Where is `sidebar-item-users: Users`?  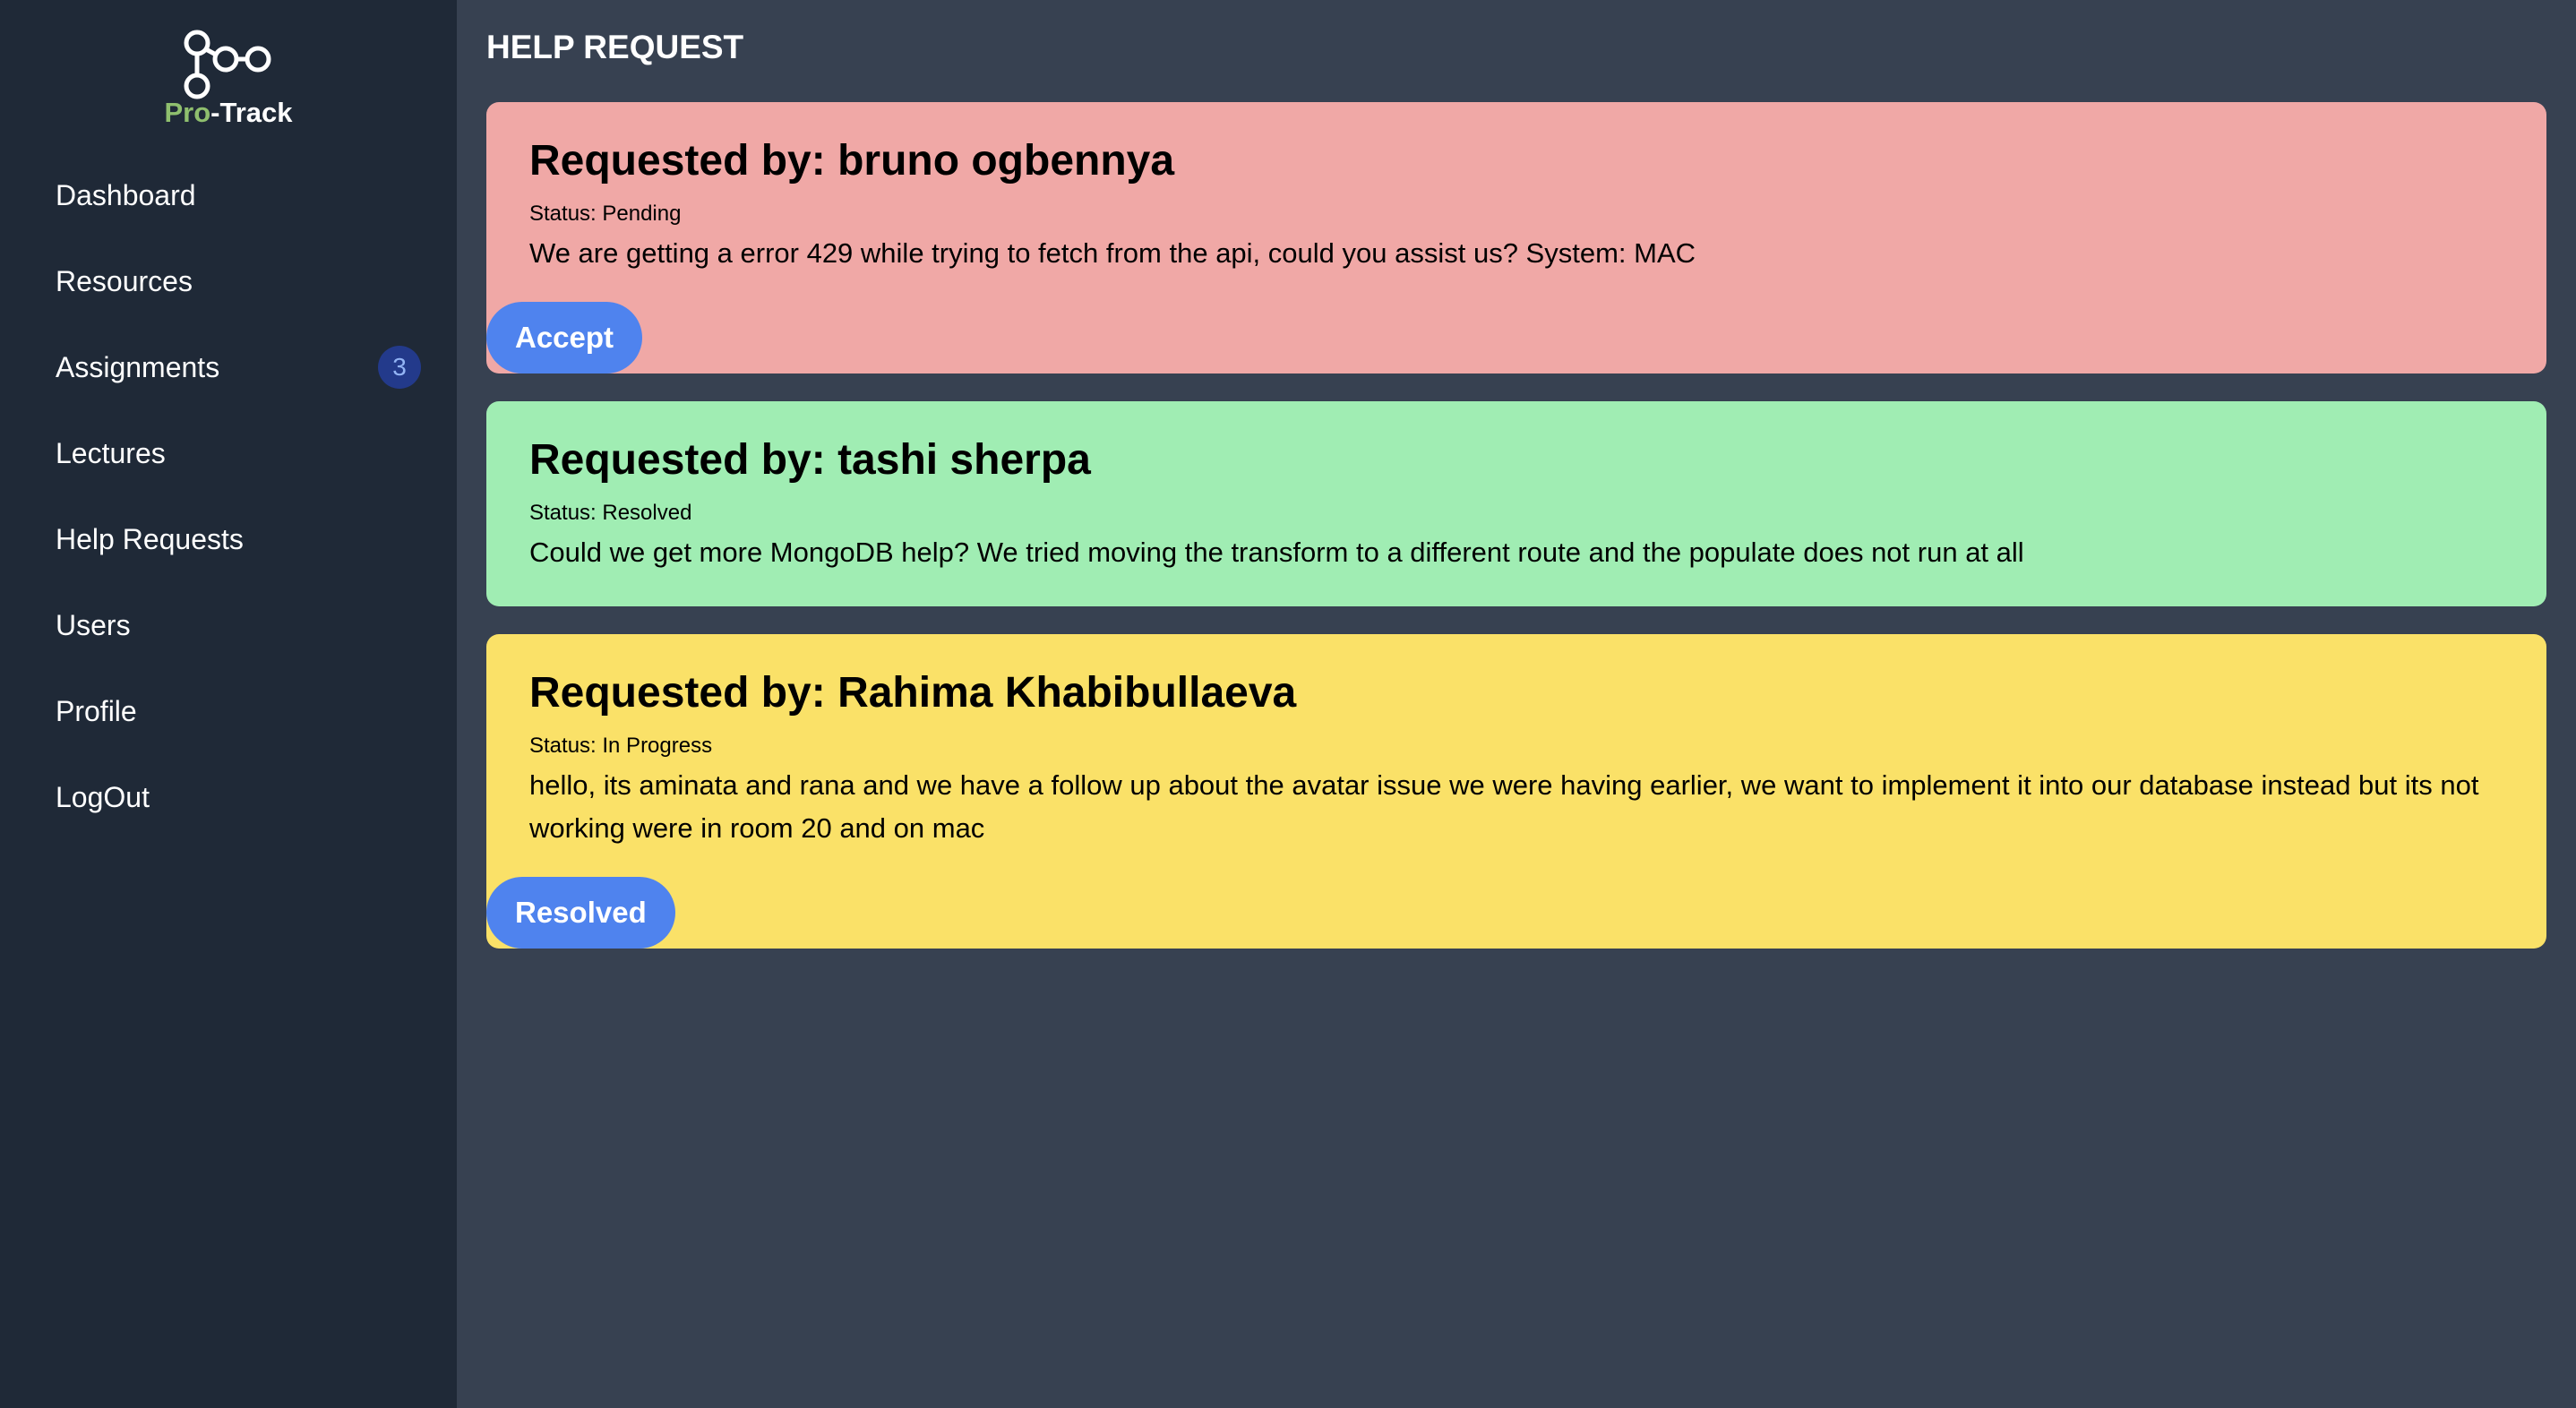
sidebar-item-users: Users is located at coordinates (228, 625).